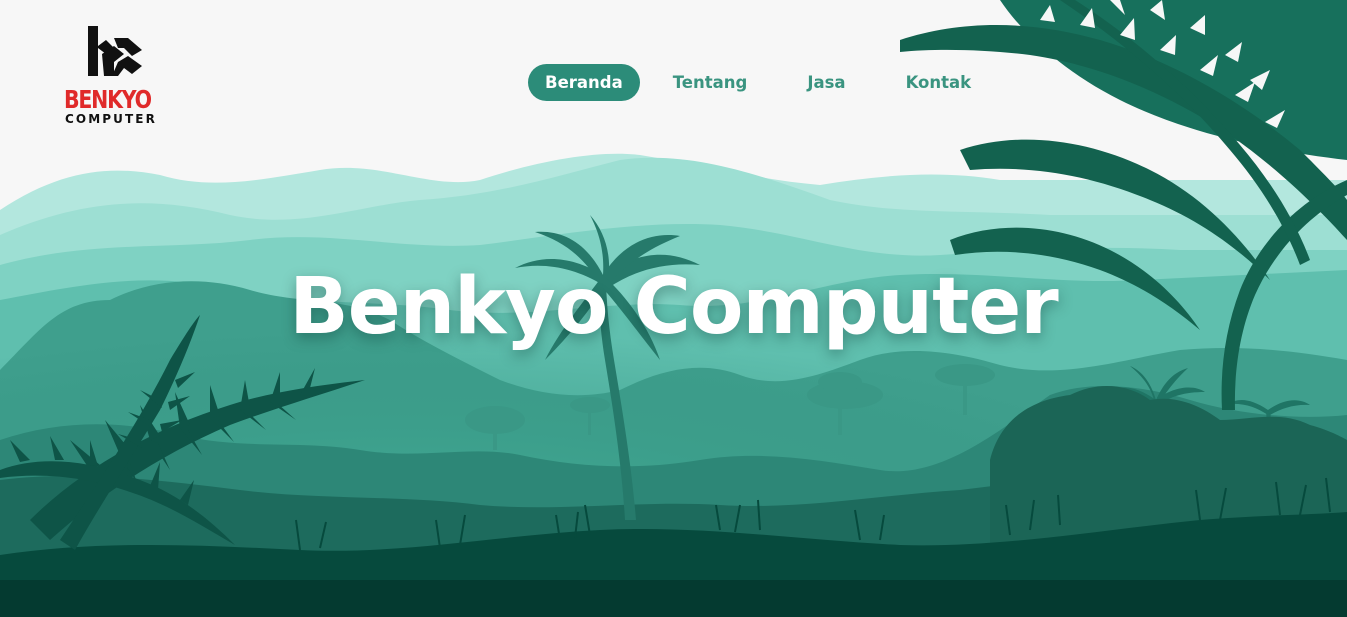 Image resolution: width=1347 pixels, height=617 pixels. Describe the element at coordinates (673, 598) in the screenshot. I see `ground-base` at that location.